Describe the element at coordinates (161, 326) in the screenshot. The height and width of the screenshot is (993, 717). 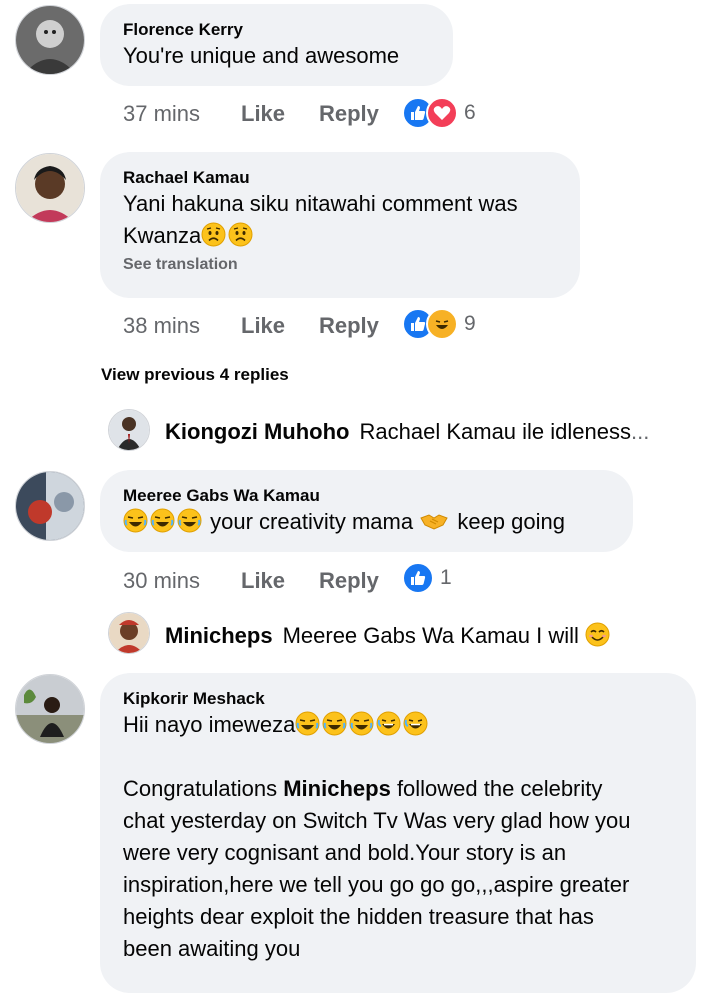
I see `comment-time: 38 mins` at that location.